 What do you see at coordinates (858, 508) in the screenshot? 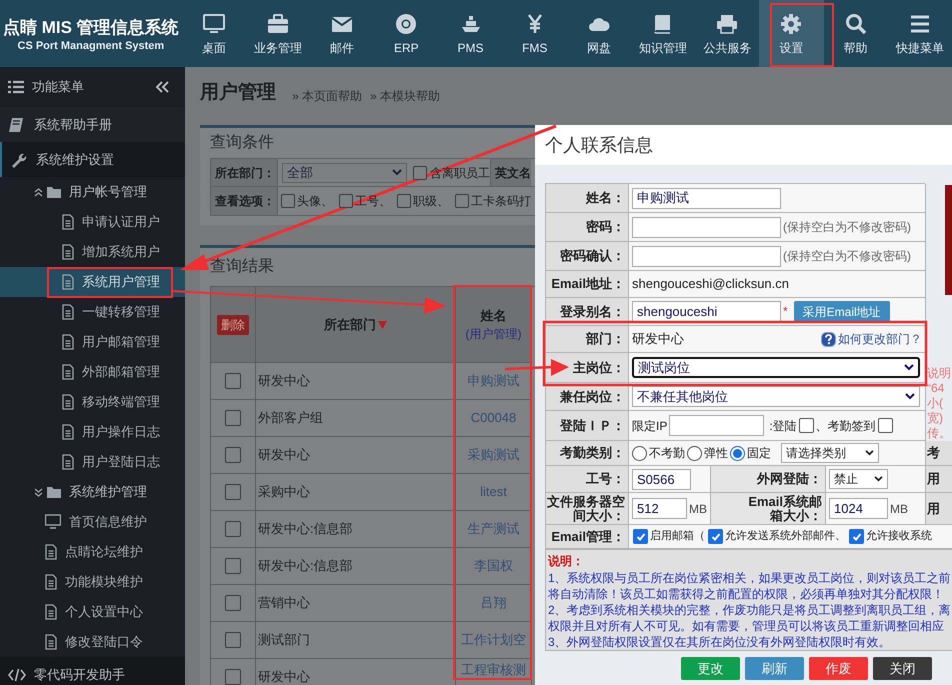
I see `mail-quota-field: 1024` at bounding box center [858, 508].